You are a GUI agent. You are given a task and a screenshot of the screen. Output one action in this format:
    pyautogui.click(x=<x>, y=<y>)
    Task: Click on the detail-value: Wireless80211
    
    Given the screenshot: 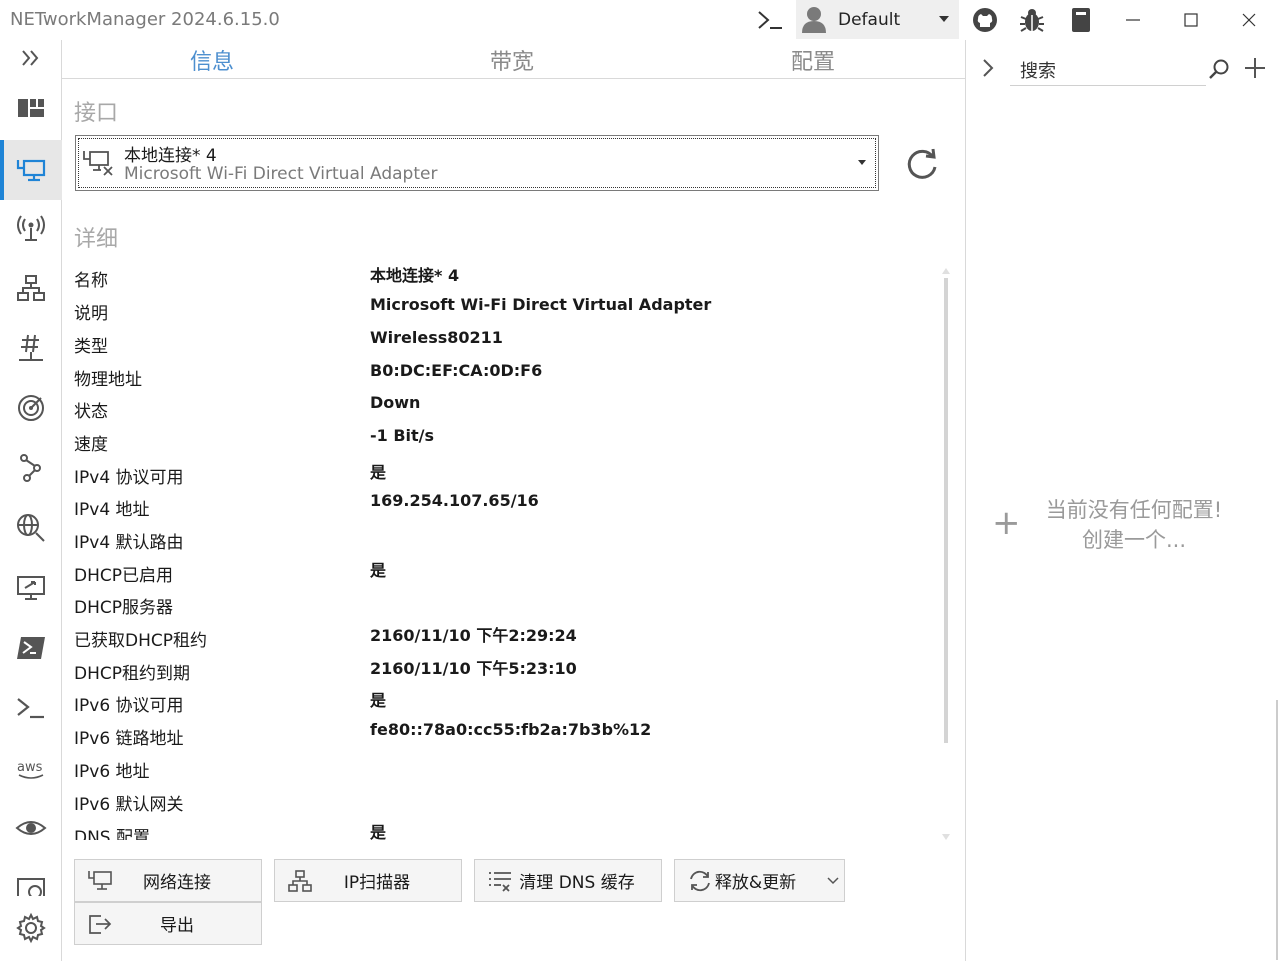 What is the action you would take?
    pyautogui.click(x=436, y=337)
    